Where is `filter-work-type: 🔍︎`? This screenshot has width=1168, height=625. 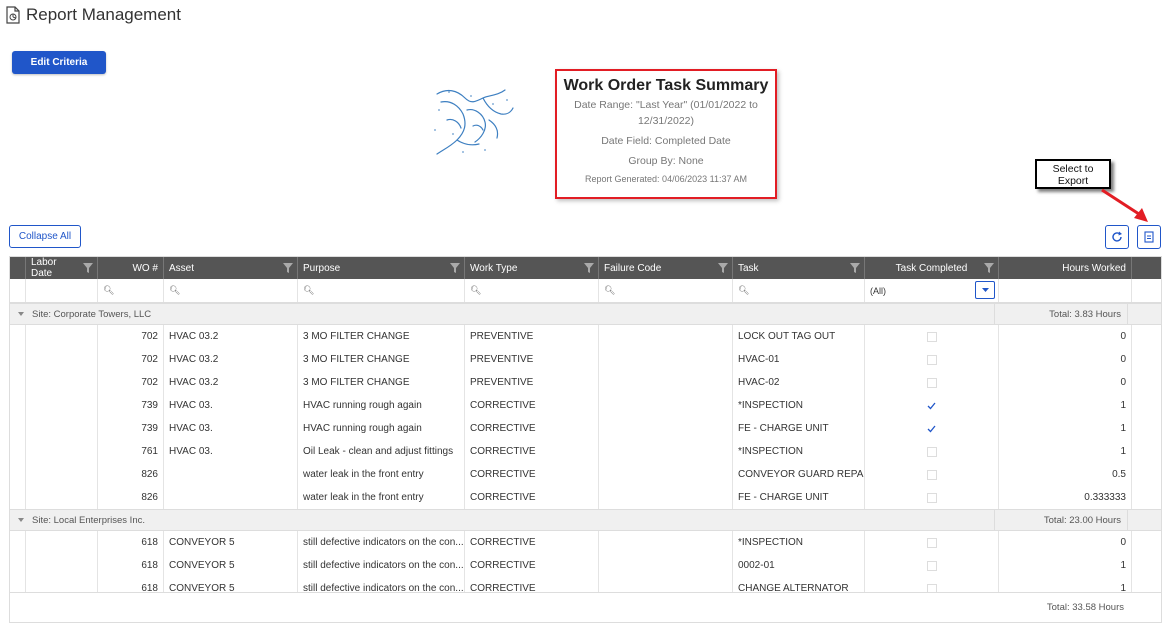
filter-work-type: 🔍︎ is located at coordinates (532, 290).